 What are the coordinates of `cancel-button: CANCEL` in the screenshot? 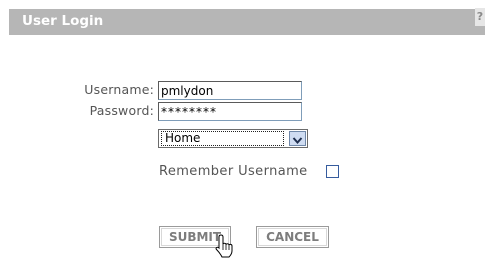 It's located at (292, 237).